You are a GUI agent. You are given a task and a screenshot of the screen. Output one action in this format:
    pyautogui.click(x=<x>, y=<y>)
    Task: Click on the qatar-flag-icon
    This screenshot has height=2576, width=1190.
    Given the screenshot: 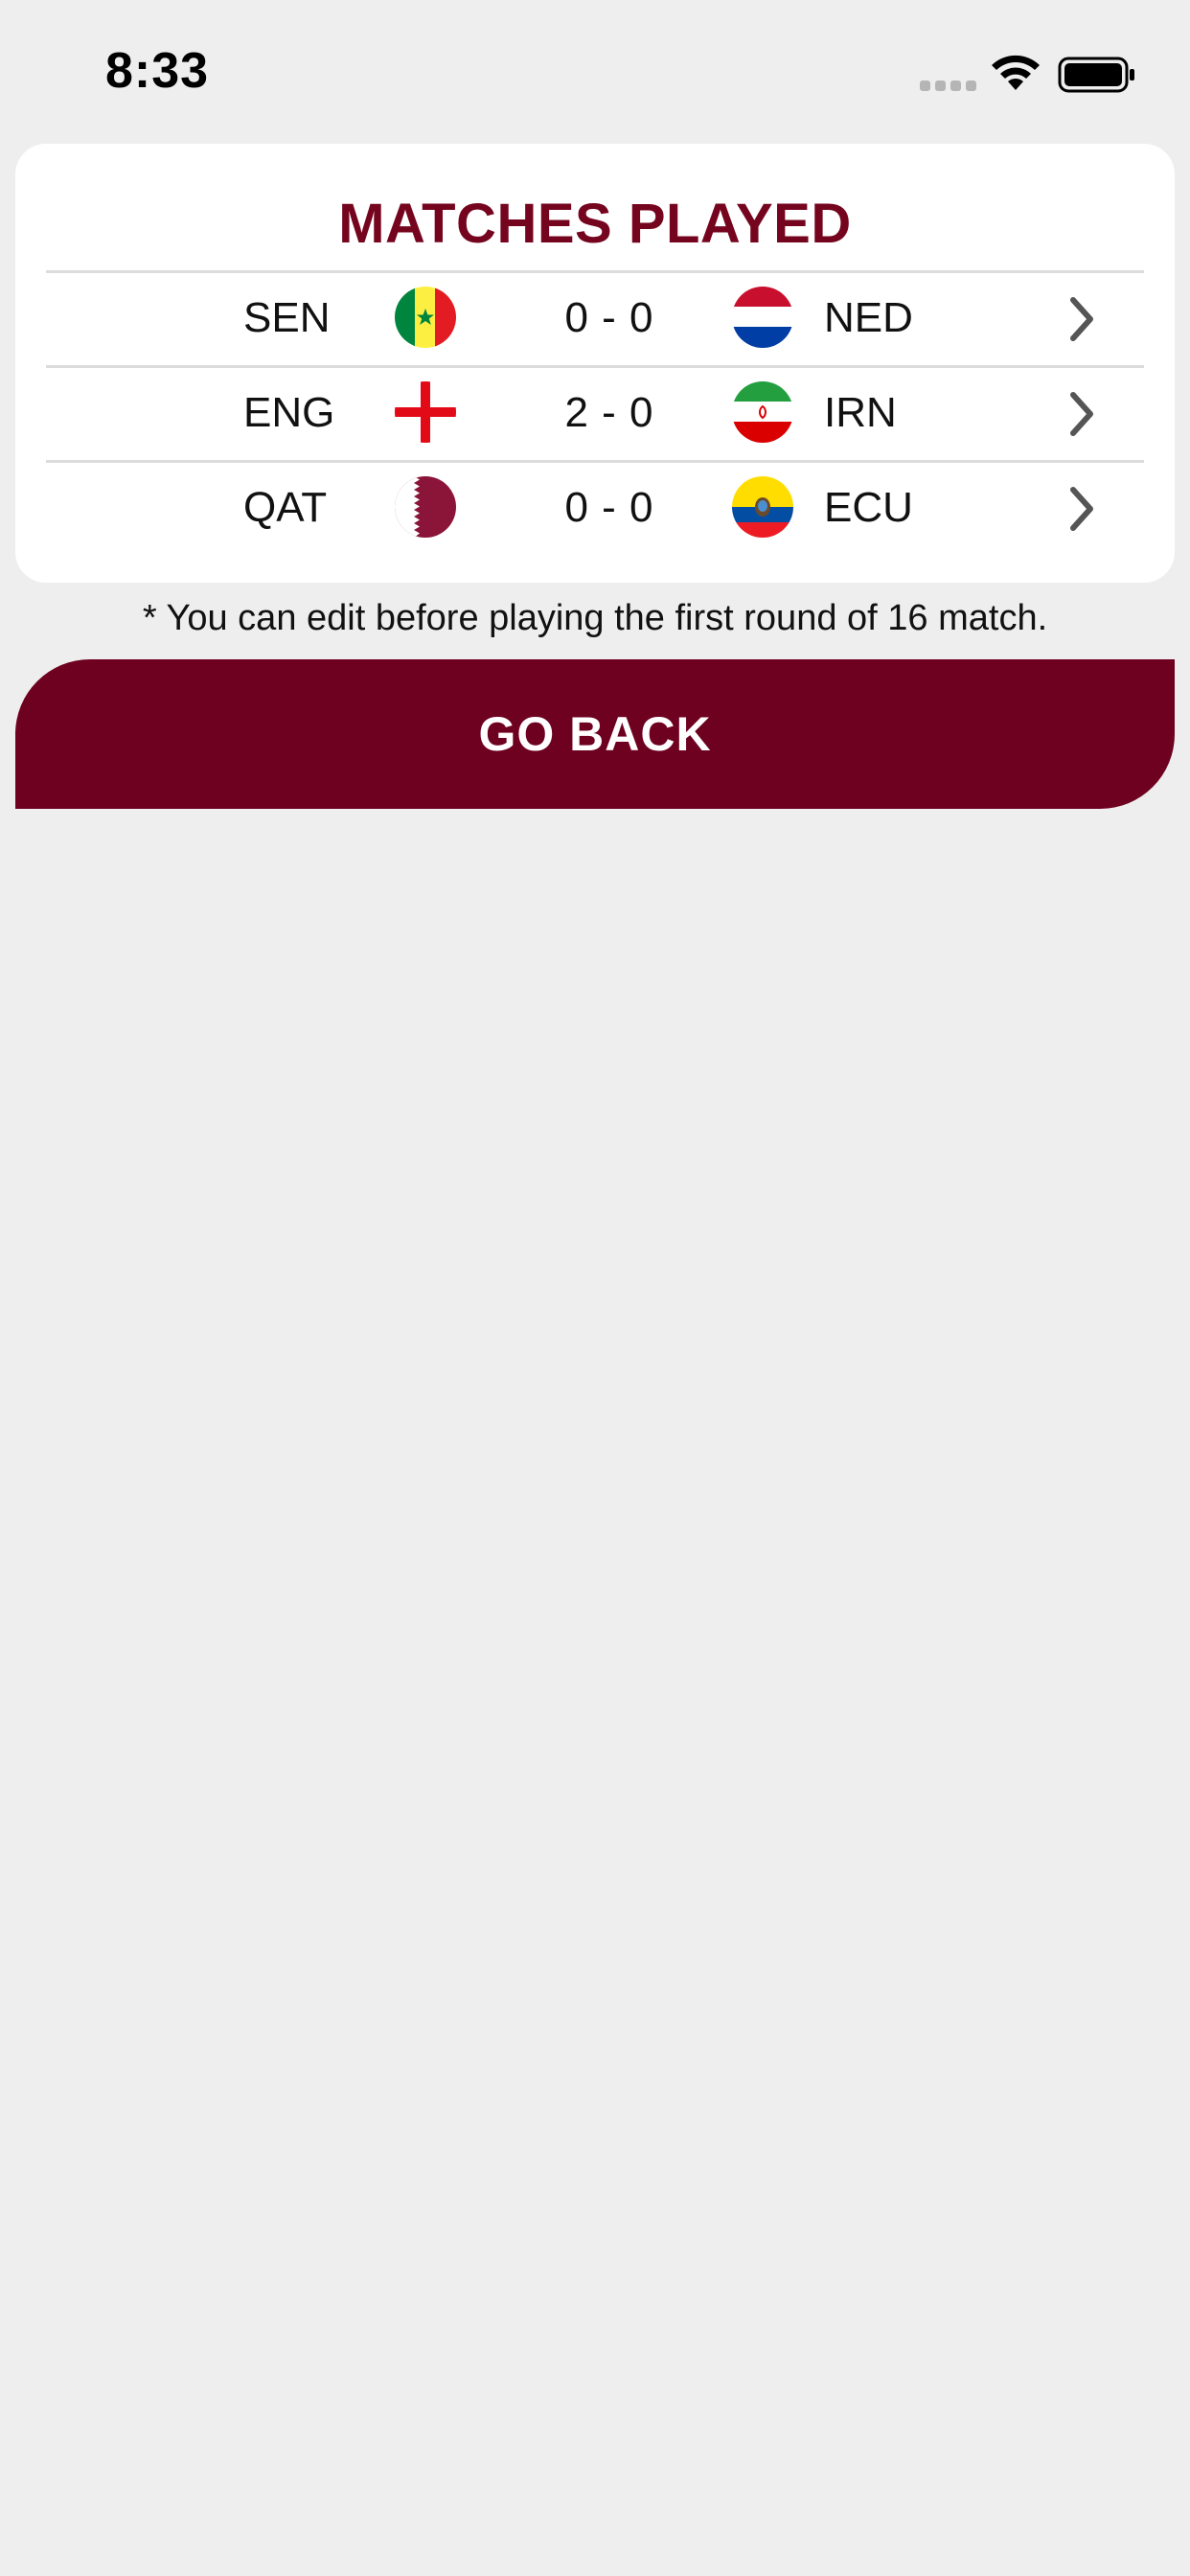 What is the action you would take?
    pyautogui.click(x=426, y=507)
    